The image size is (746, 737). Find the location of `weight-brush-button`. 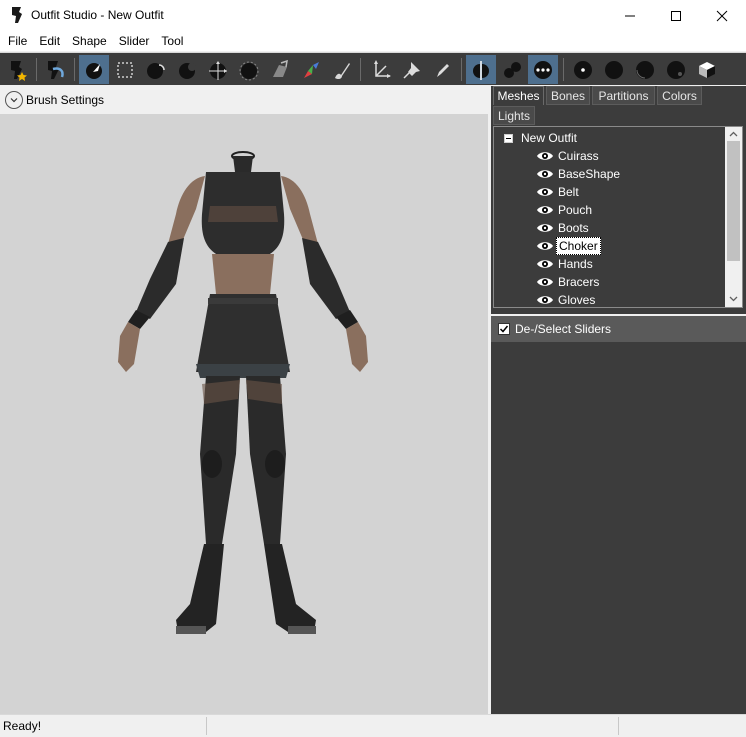

weight-brush-button is located at coordinates (311, 69).